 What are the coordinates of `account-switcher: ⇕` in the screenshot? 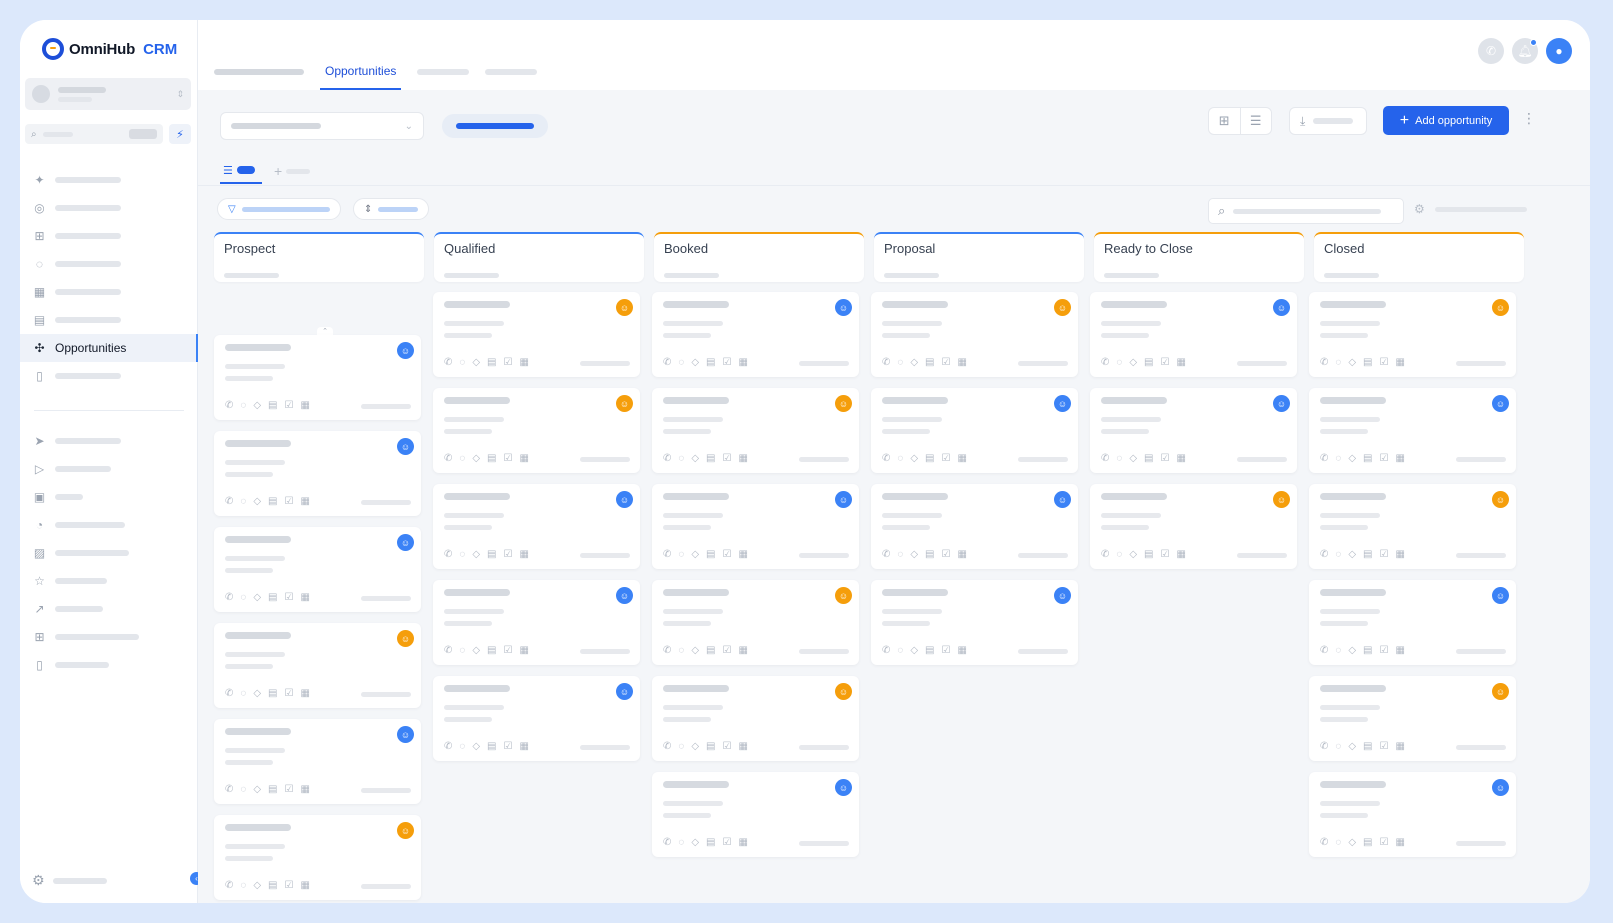 It's located at (108, 94).